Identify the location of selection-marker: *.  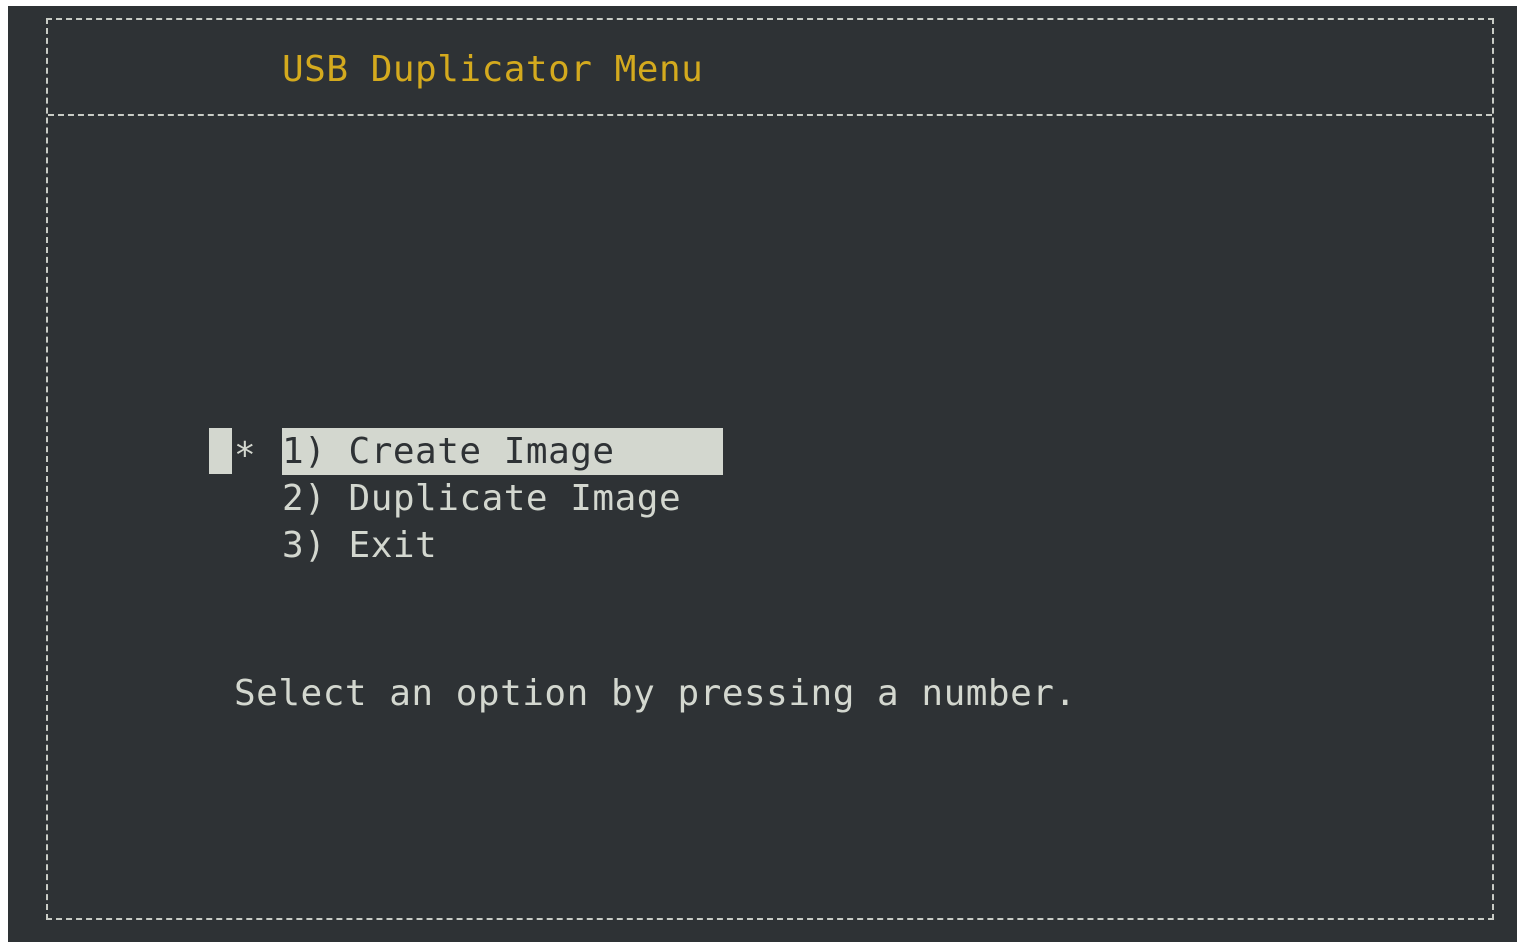
(245, 455).